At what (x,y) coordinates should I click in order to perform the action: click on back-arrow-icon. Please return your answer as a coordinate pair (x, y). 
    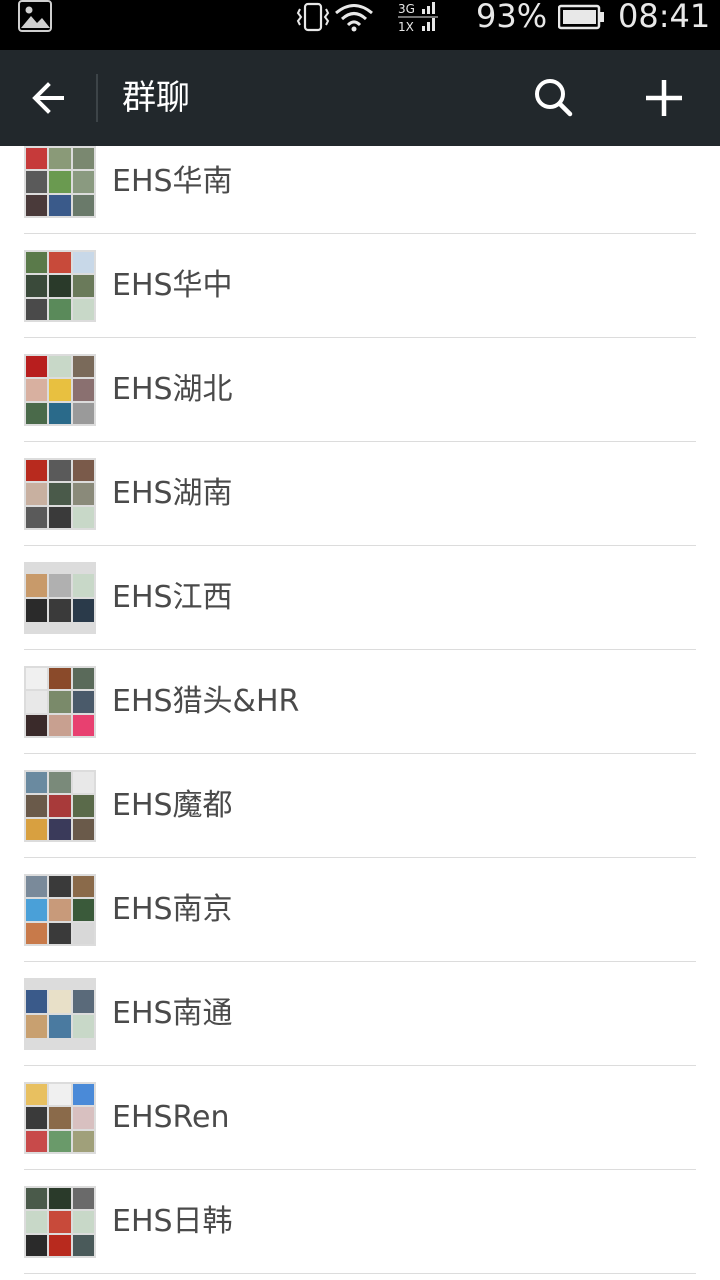
    Looking at the image, I should click on (48, 98).